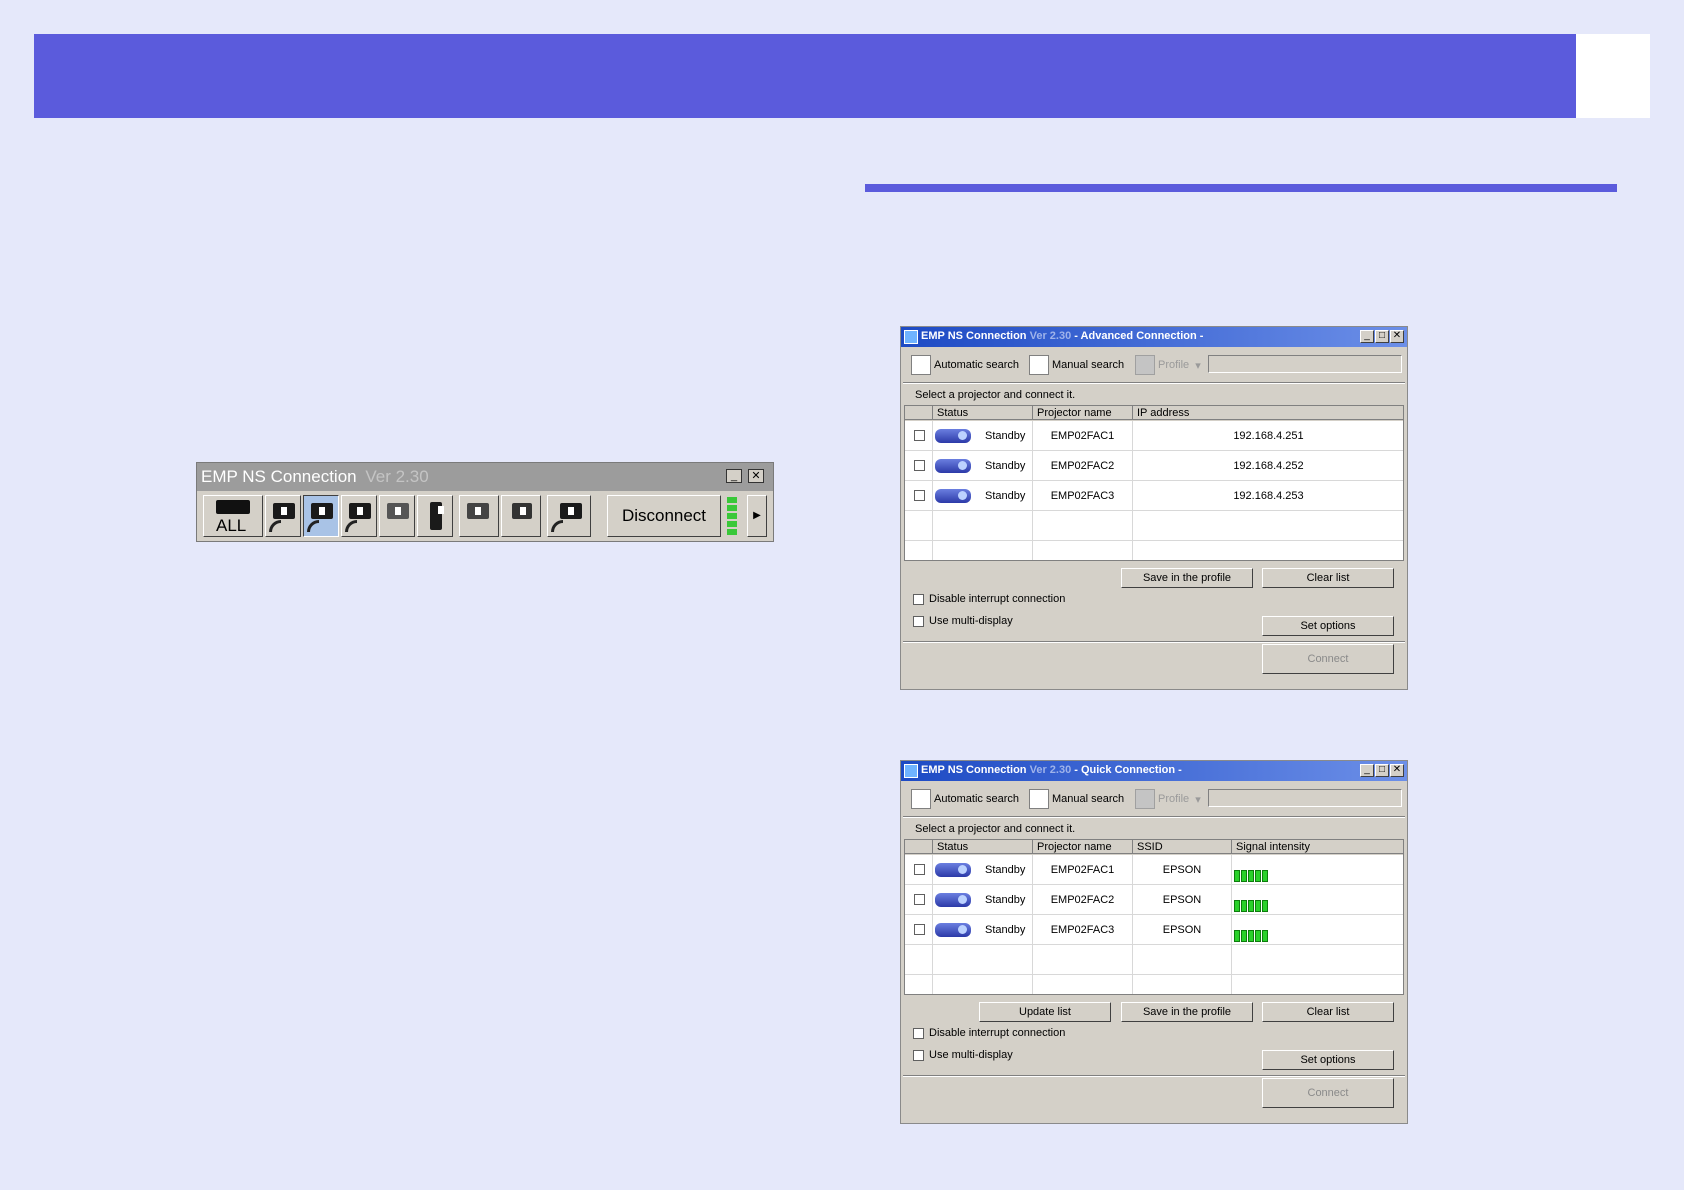 The height and width of the screenshot is (1190, 1684). What do you see at coordinates (479, 516) in the screenshot?
I see `search-button` at bounding box center [479, 516].